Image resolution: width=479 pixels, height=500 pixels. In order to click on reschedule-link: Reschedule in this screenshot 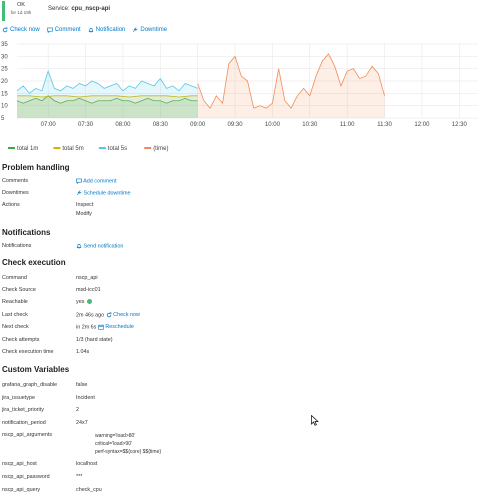, I will do `click(116, 327)`.